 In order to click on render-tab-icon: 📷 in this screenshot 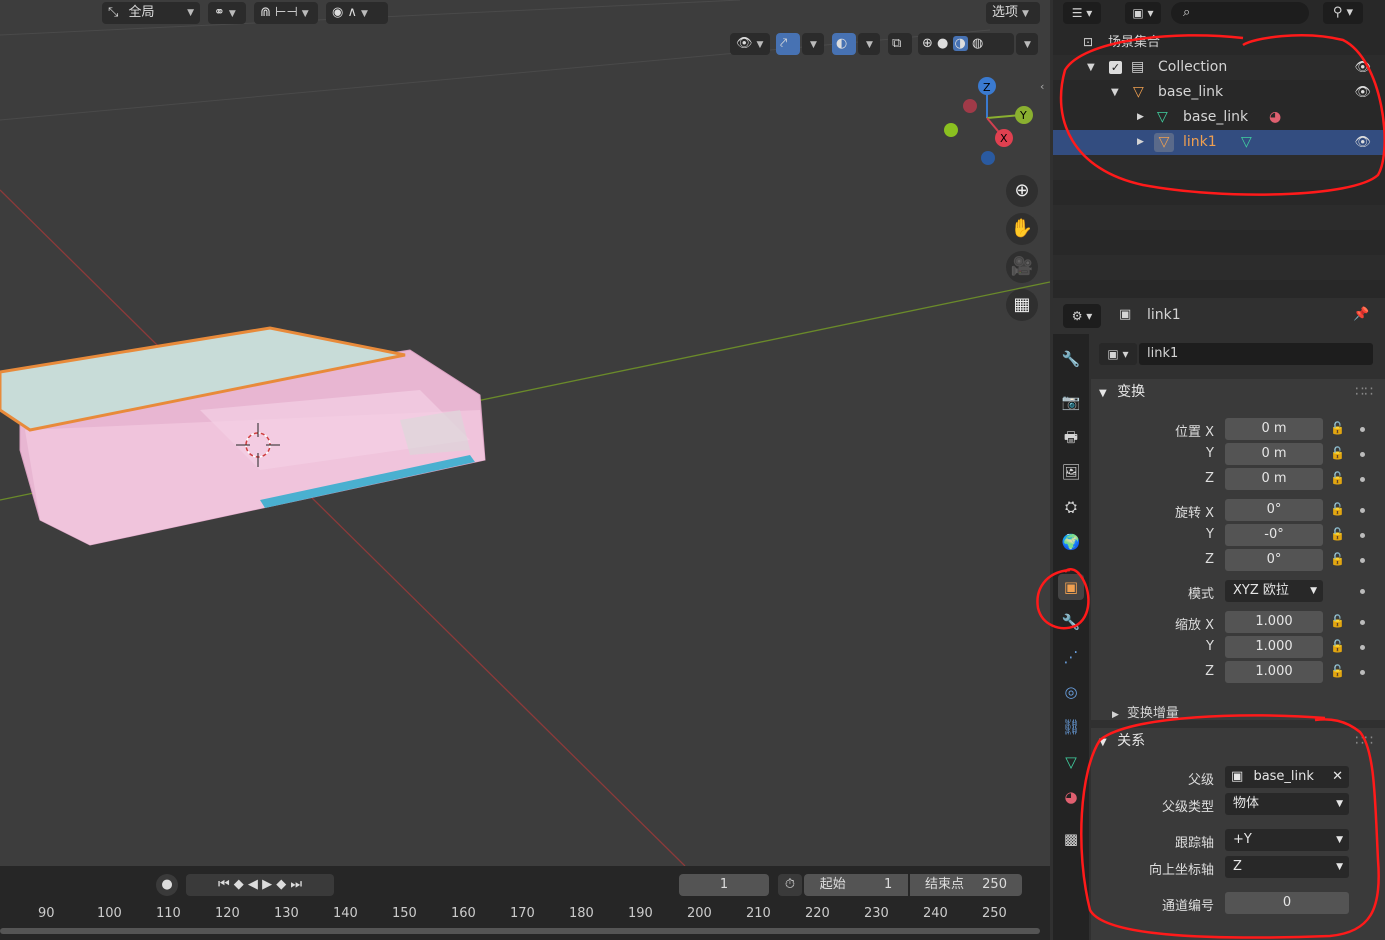, I will do `click(1071, 402)`.